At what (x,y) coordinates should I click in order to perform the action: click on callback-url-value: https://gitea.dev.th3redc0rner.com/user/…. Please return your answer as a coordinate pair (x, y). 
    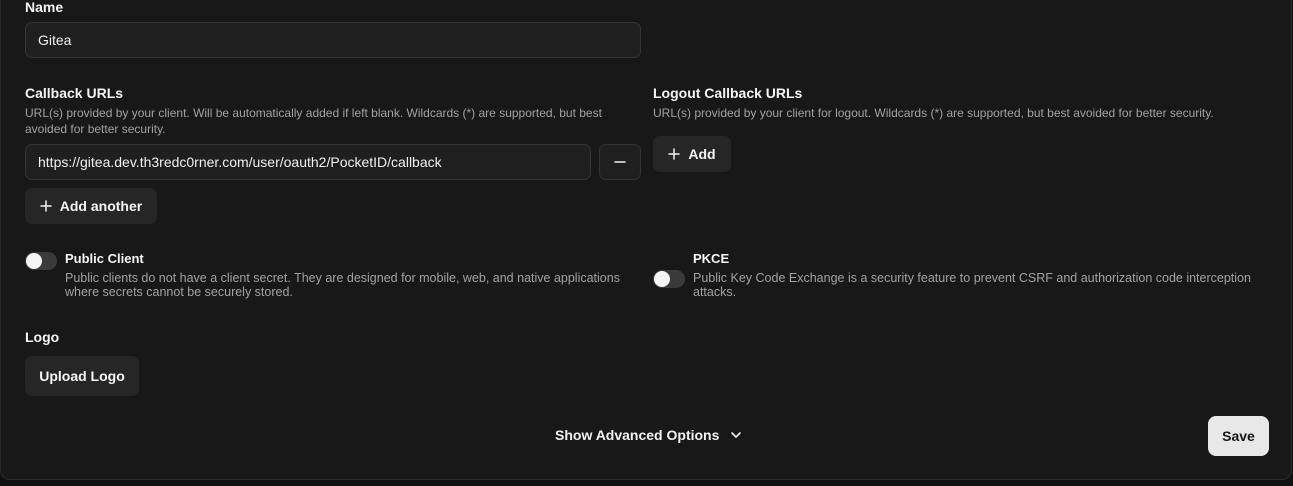
    Looking at the image, I should click on (240, 162).